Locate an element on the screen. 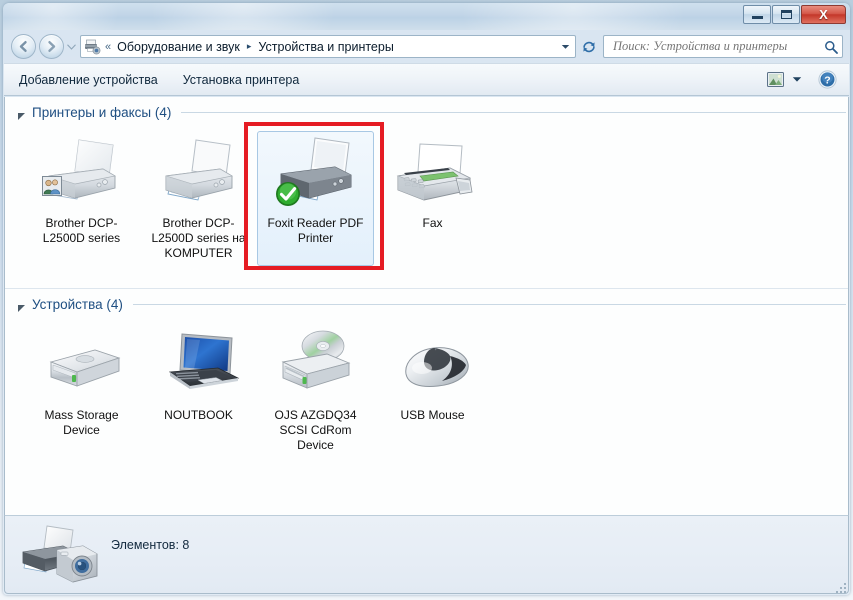 This screenshot has height=600, width=853. device-tile-brother-network: Brother DCP-L2500D series на KOMPUTER is located at coordinates (198, 198).